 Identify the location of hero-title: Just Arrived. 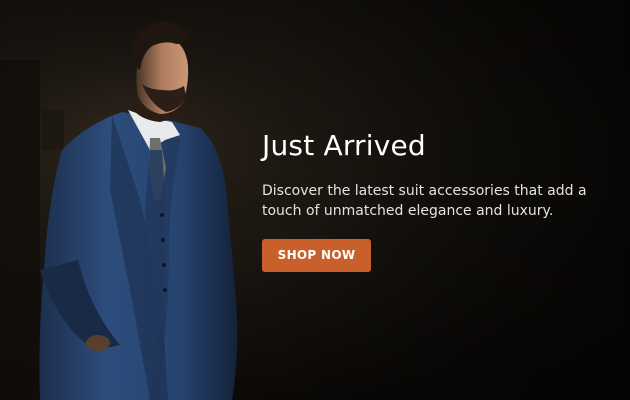
(344, 145).